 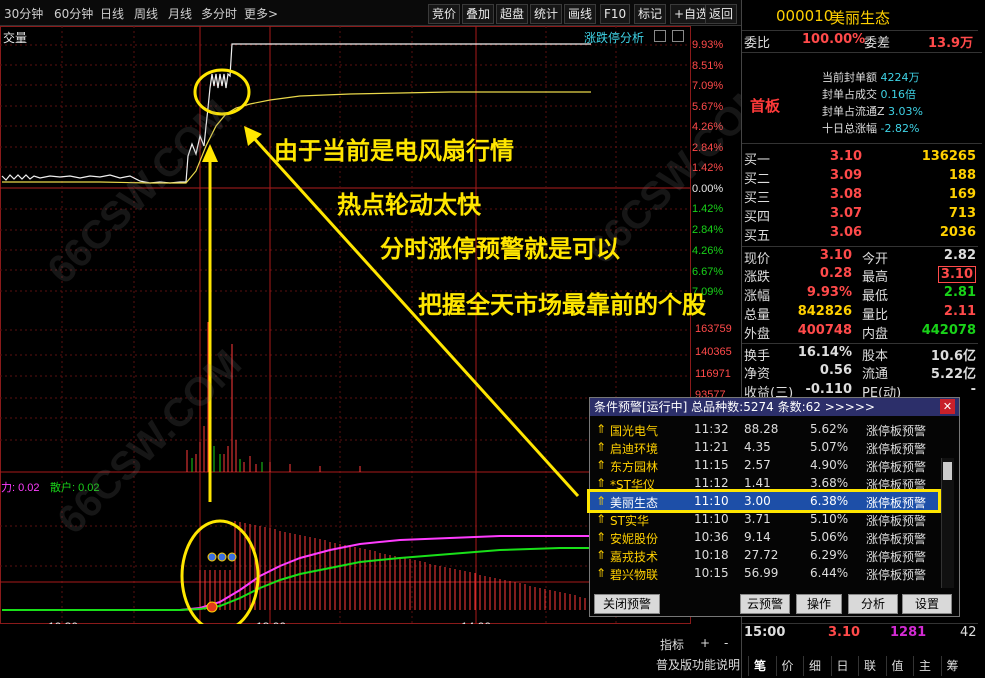 I want to click on alert-row: ⇑ *ST华仪 11:12 1.41 3.68% 涨停板预警, so click(x=764, y=483).